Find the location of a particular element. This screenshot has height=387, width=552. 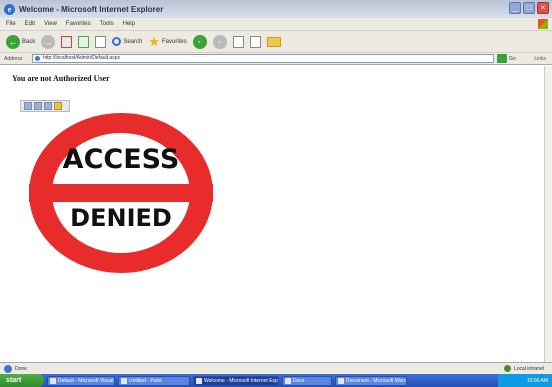

folder-button is located at coordinates (273, 41).